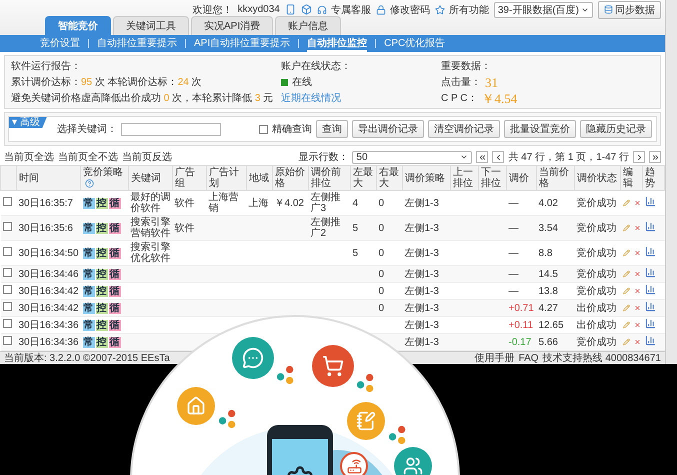  What do you see at coordinates (150, 228) in the screenshot?
I see `table-cell: 搜索引擎营销软件` at bounding box center [150, 228].